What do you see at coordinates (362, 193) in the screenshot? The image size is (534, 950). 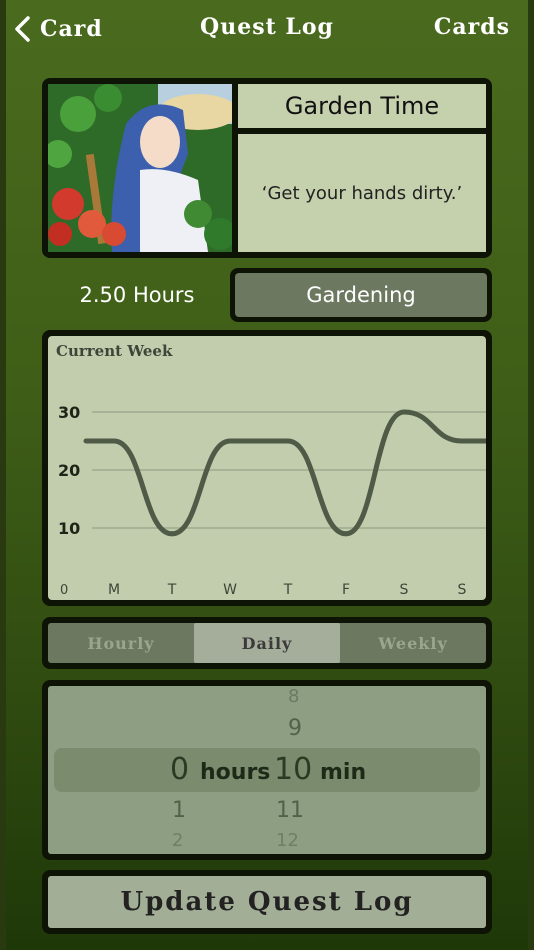 I see `card-quote: ‘Get your hands dirty.’` at bounding box center [362, 193].